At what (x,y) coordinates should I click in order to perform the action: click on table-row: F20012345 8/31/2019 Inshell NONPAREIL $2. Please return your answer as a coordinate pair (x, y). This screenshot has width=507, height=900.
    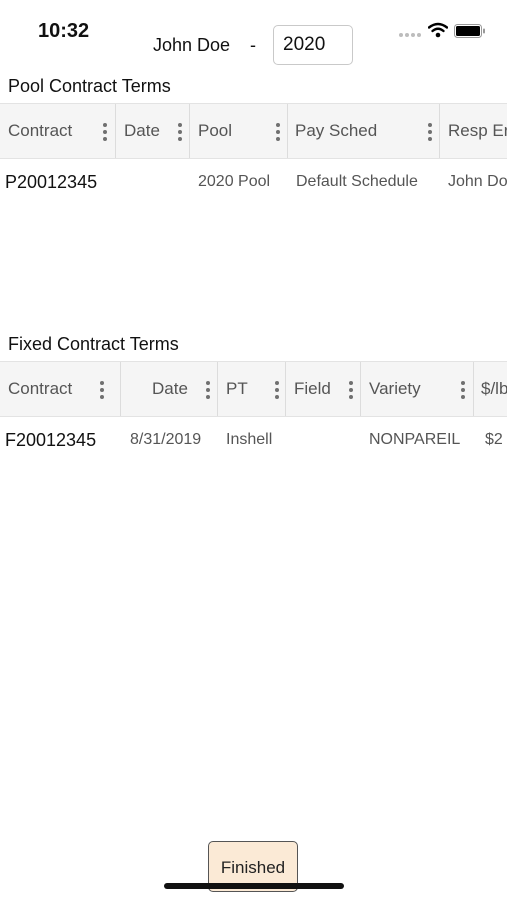
    Looking at the image, I should click on (253, 440).